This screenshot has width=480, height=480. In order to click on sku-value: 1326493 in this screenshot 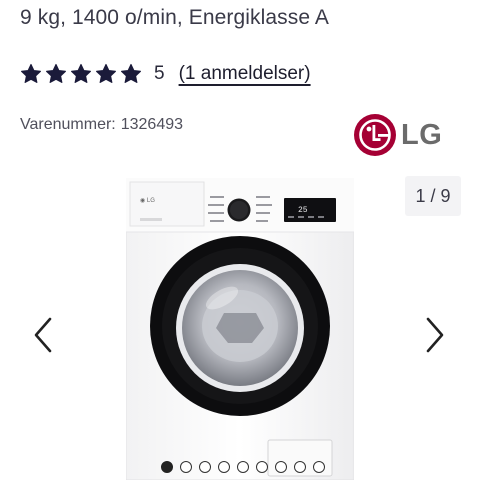, I will do `click(152, 124)`.